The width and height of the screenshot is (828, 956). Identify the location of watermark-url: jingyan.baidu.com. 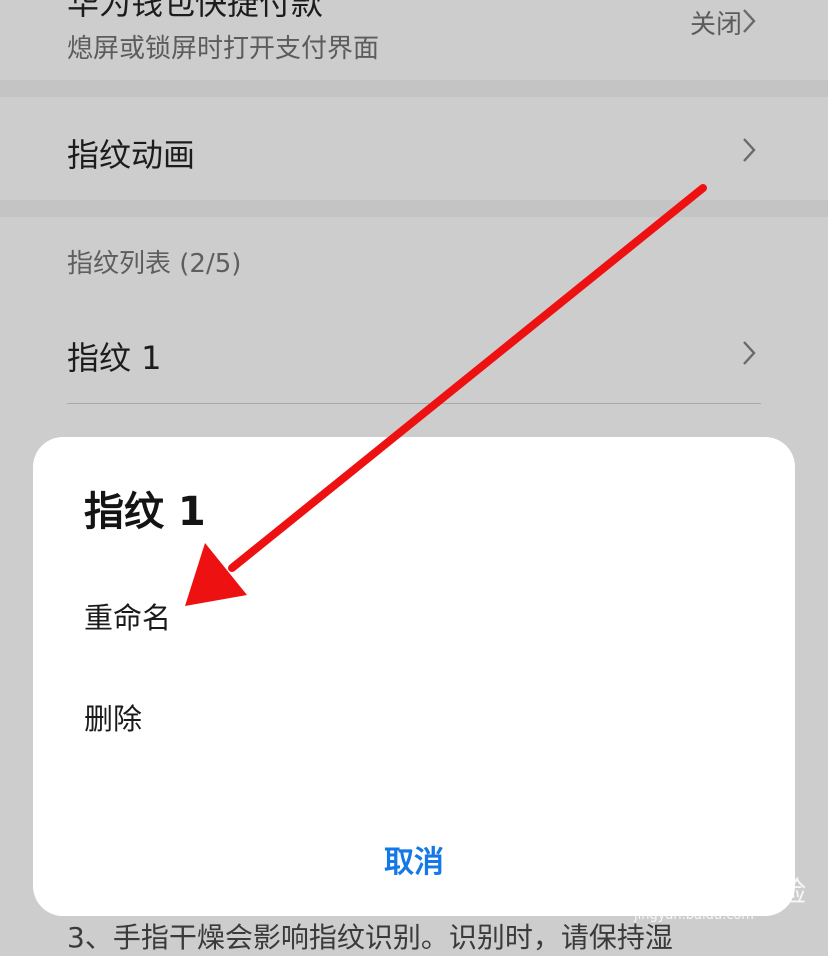
(694, 915).